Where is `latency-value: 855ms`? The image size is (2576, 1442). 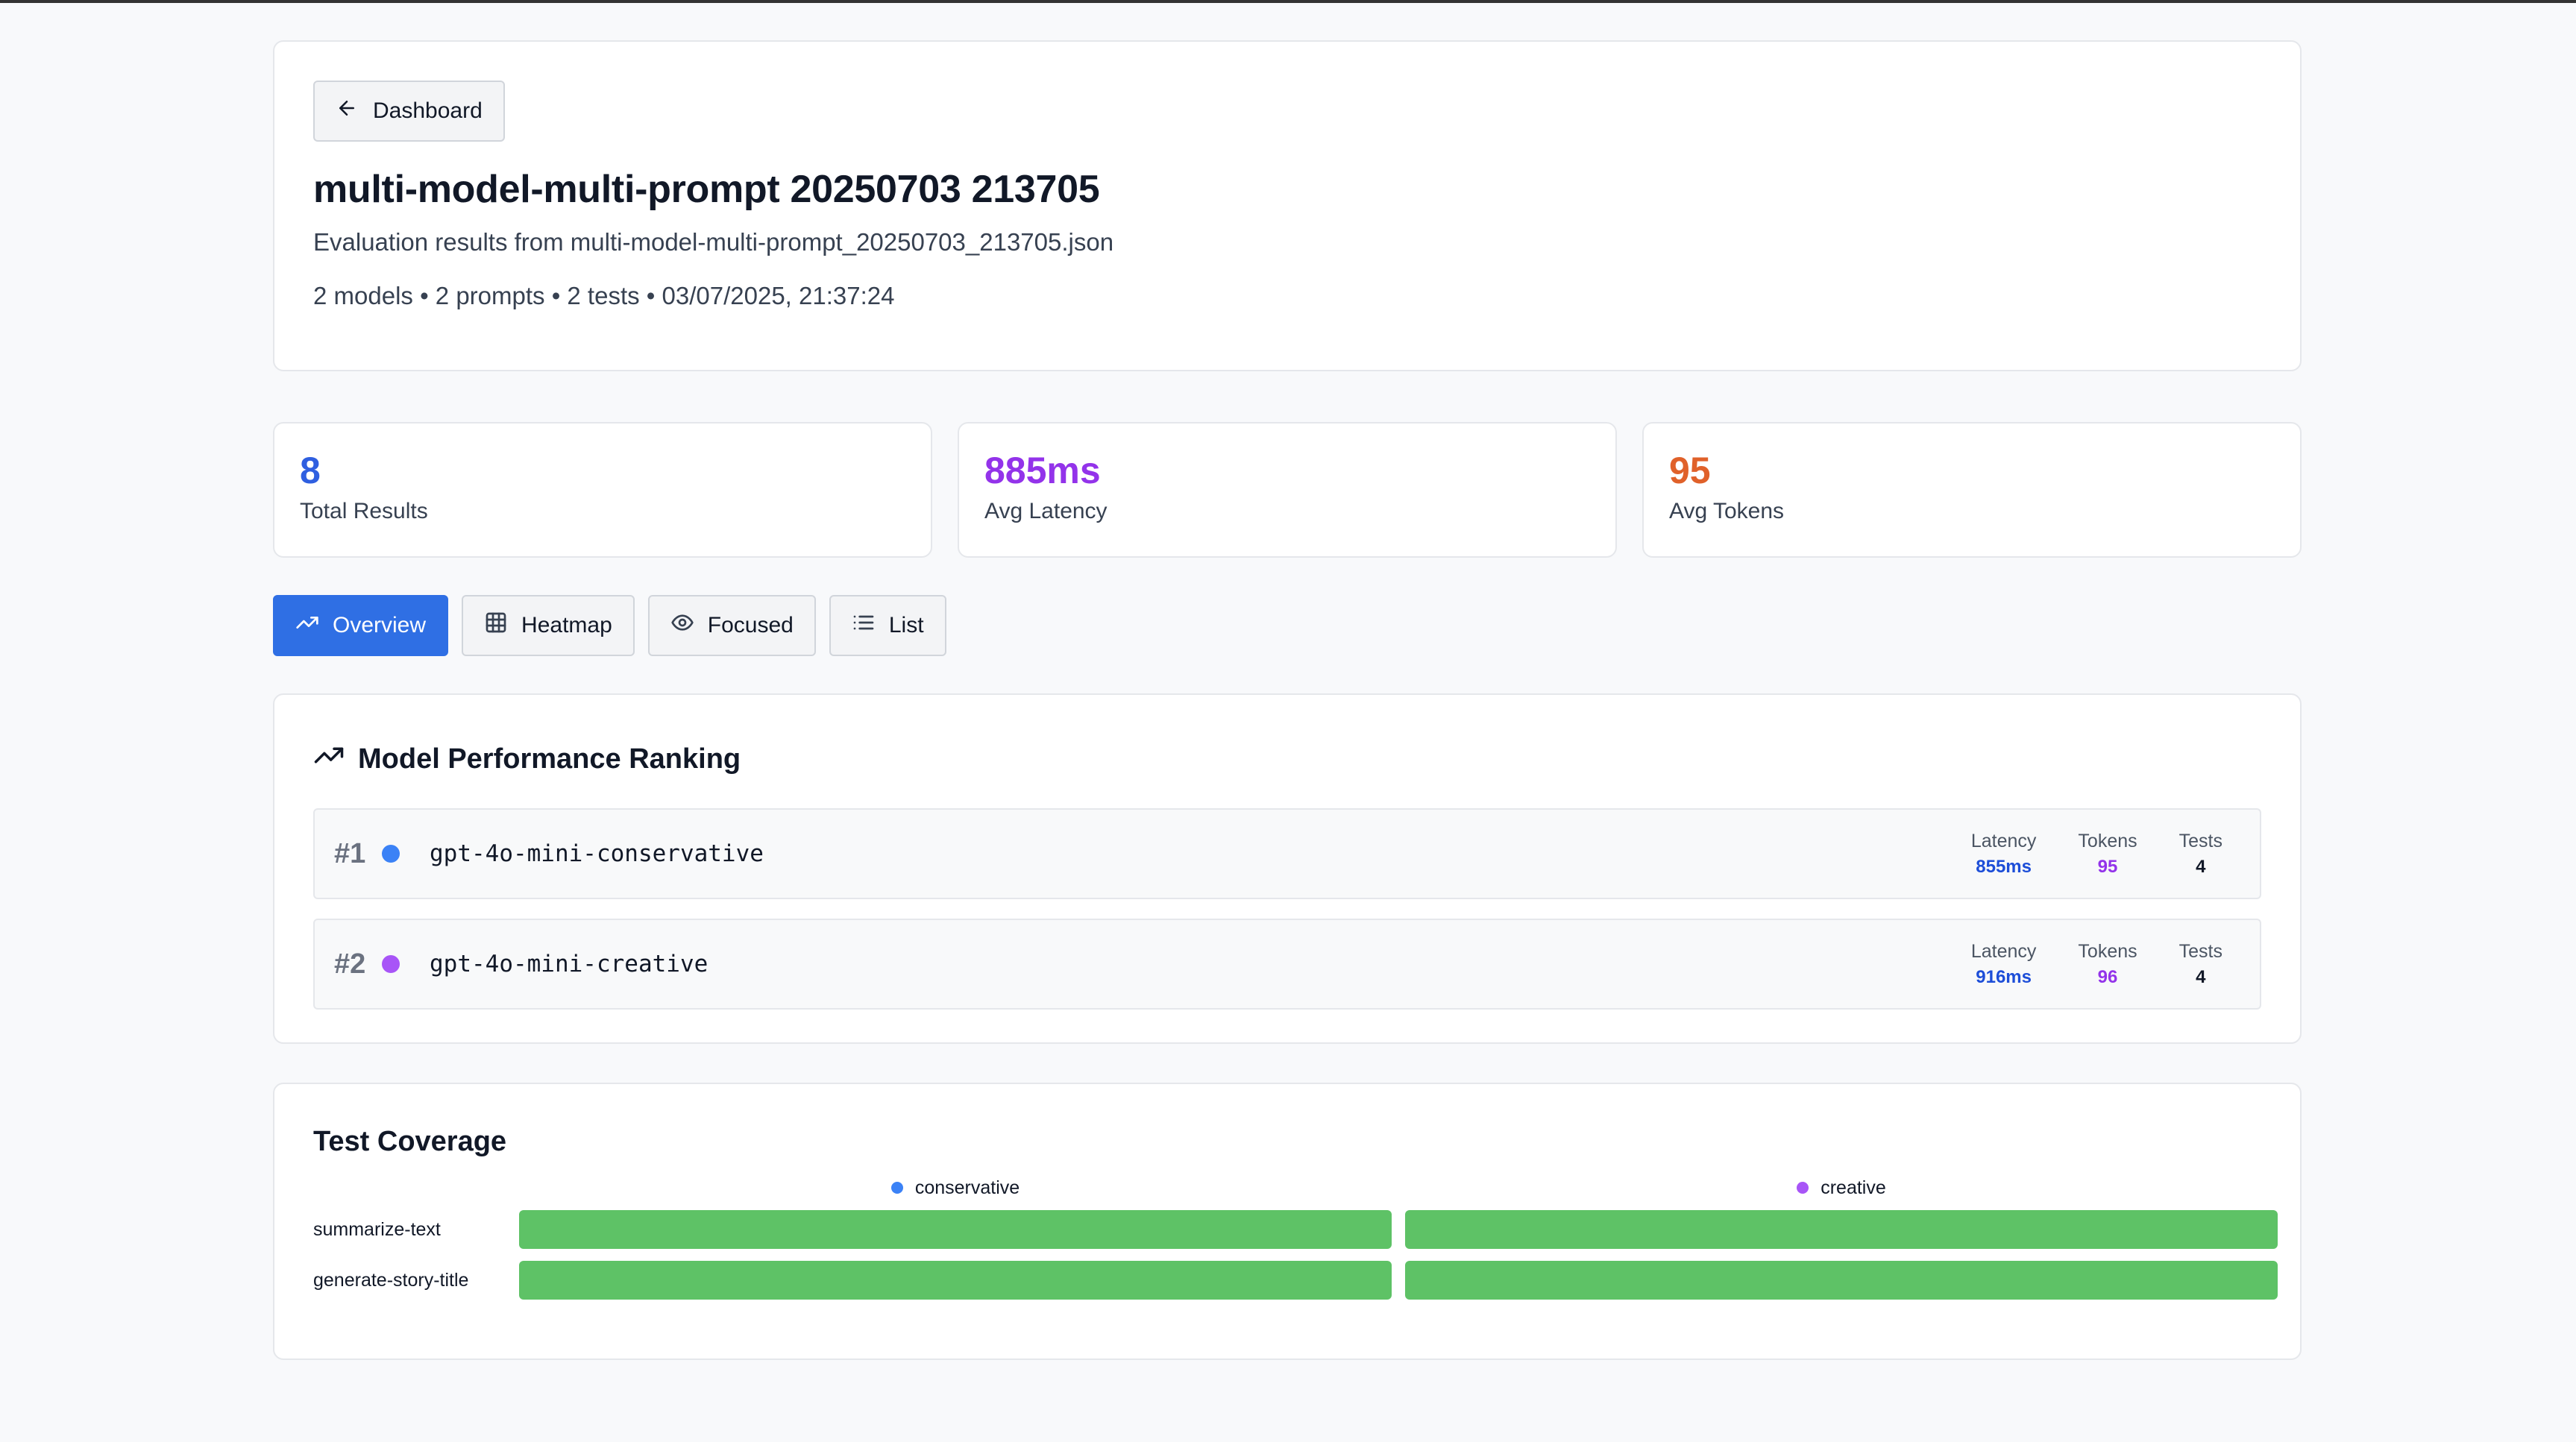
latency-value: 855ms is located at coordinates (2004, 867).